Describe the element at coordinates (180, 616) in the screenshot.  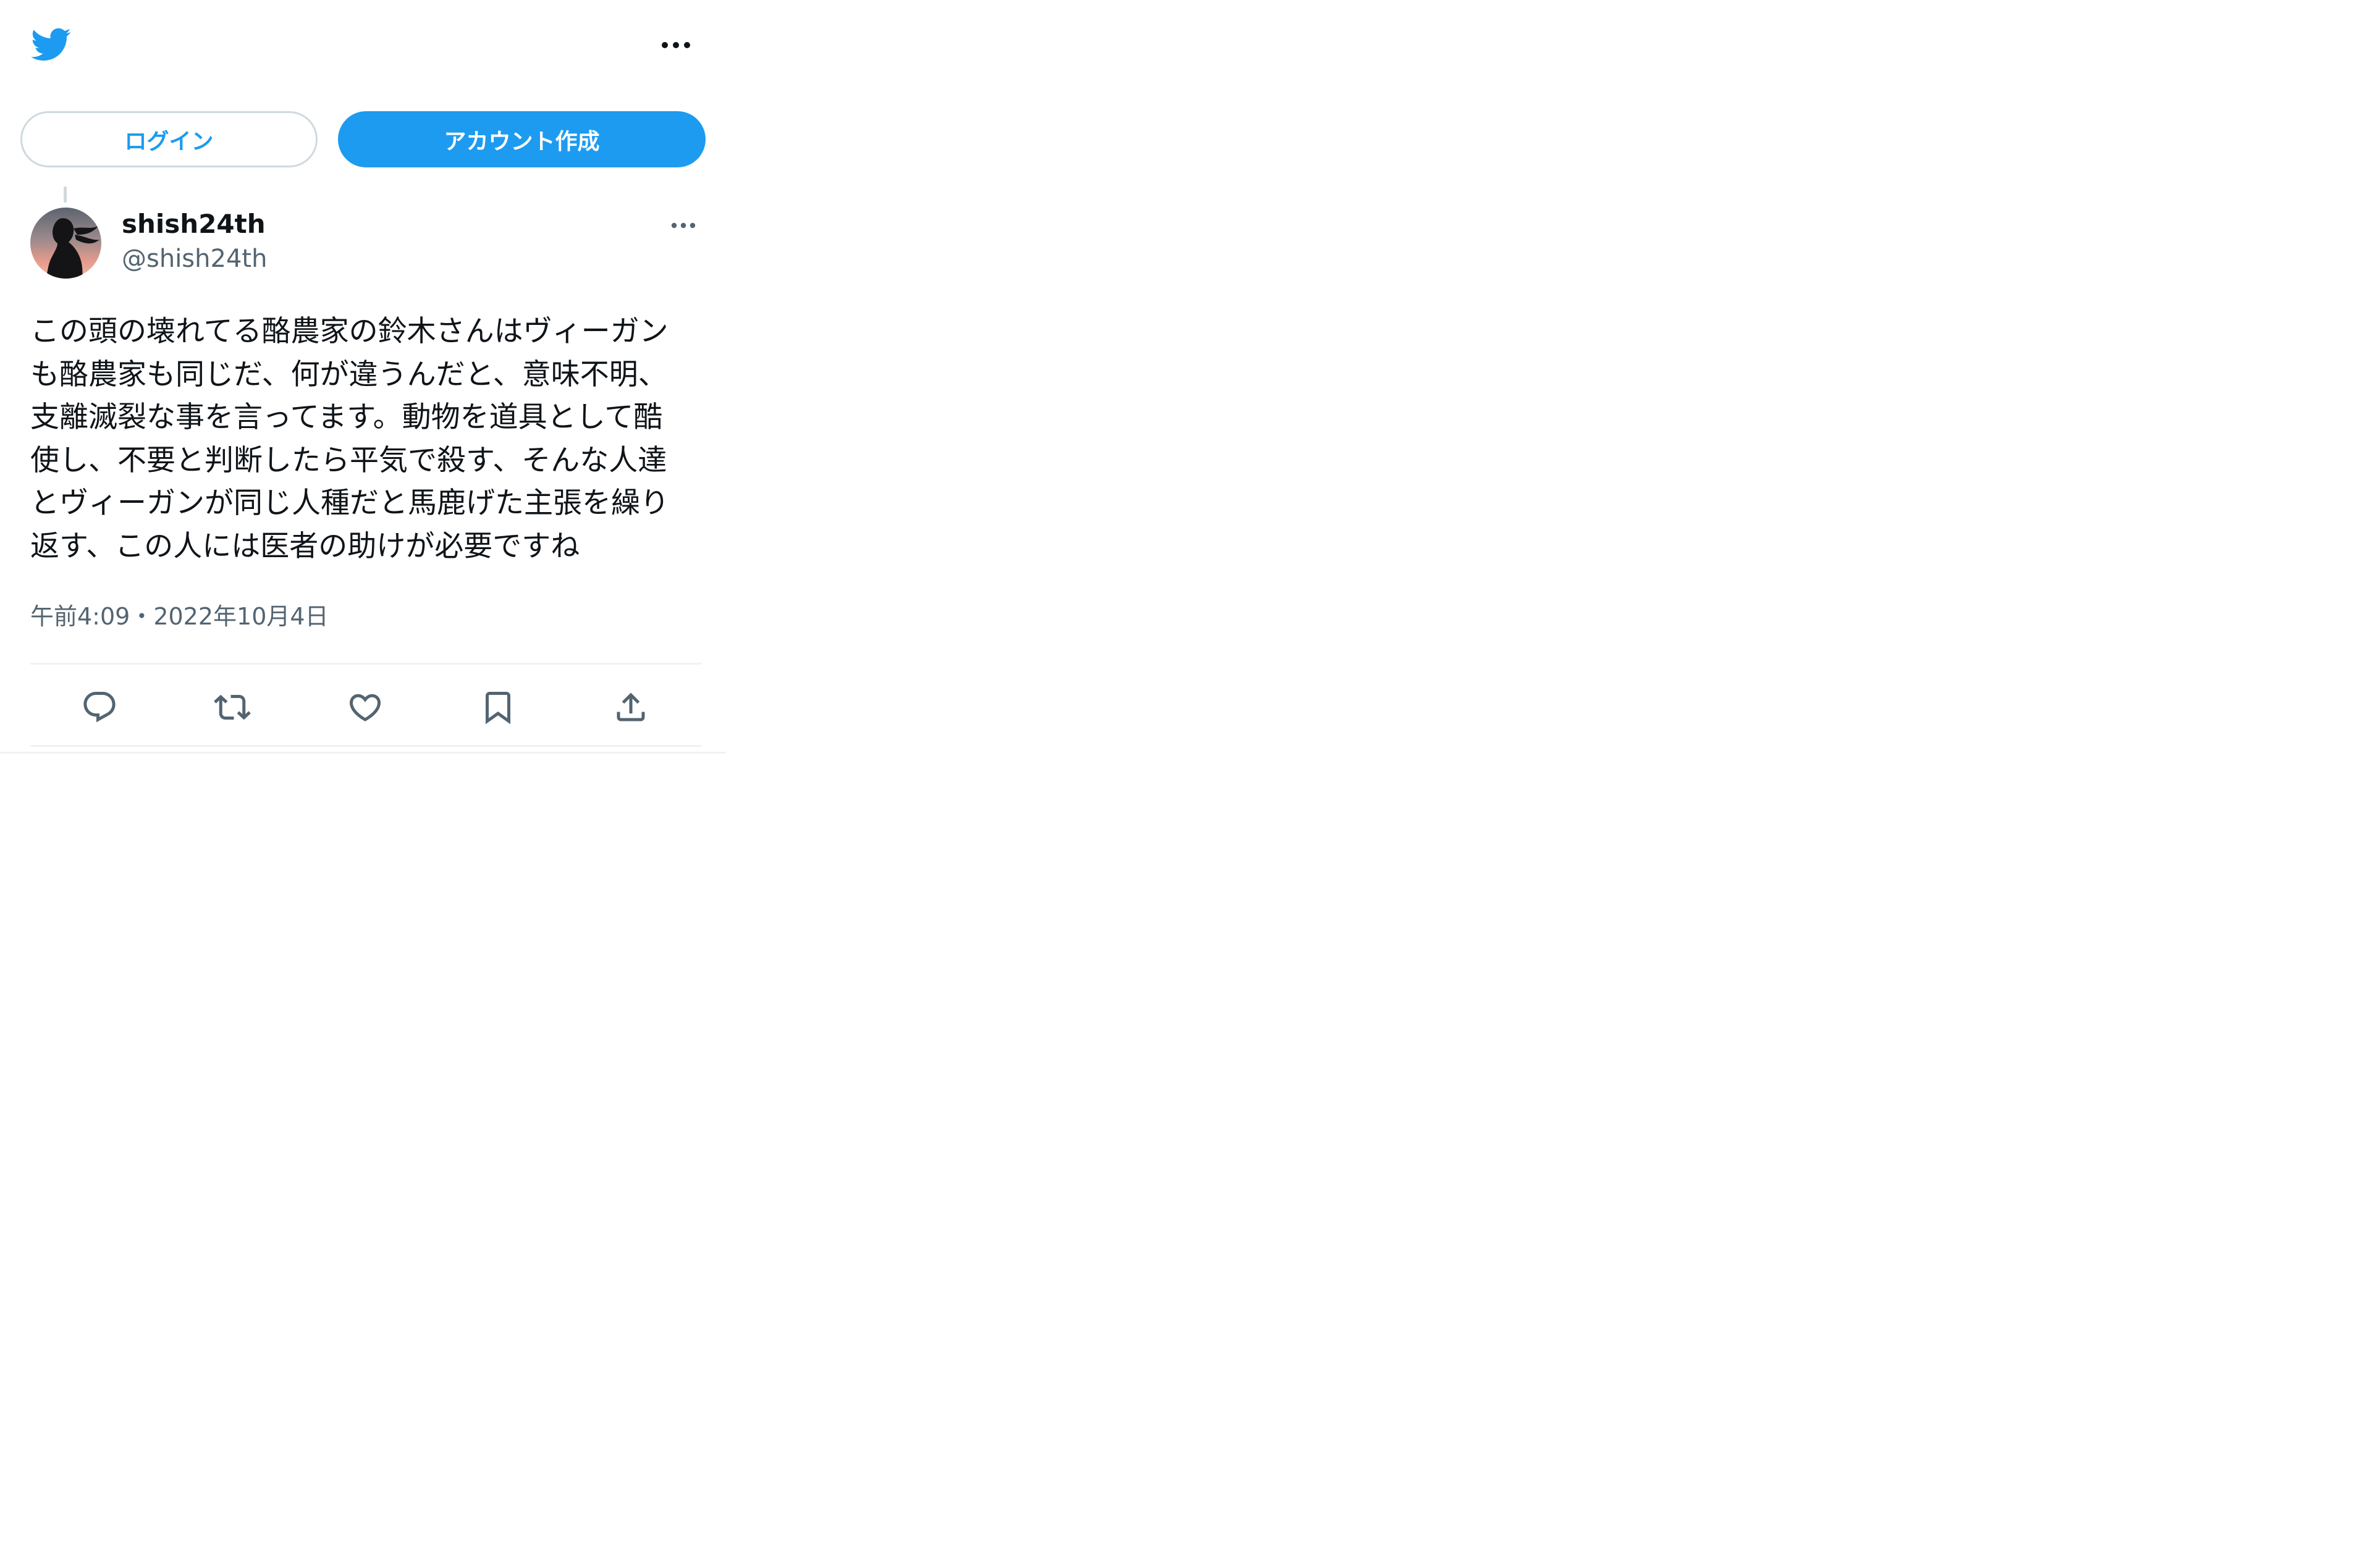
I see `tweet-timestamp: 午前4:09・2022年10月4日` at that location.